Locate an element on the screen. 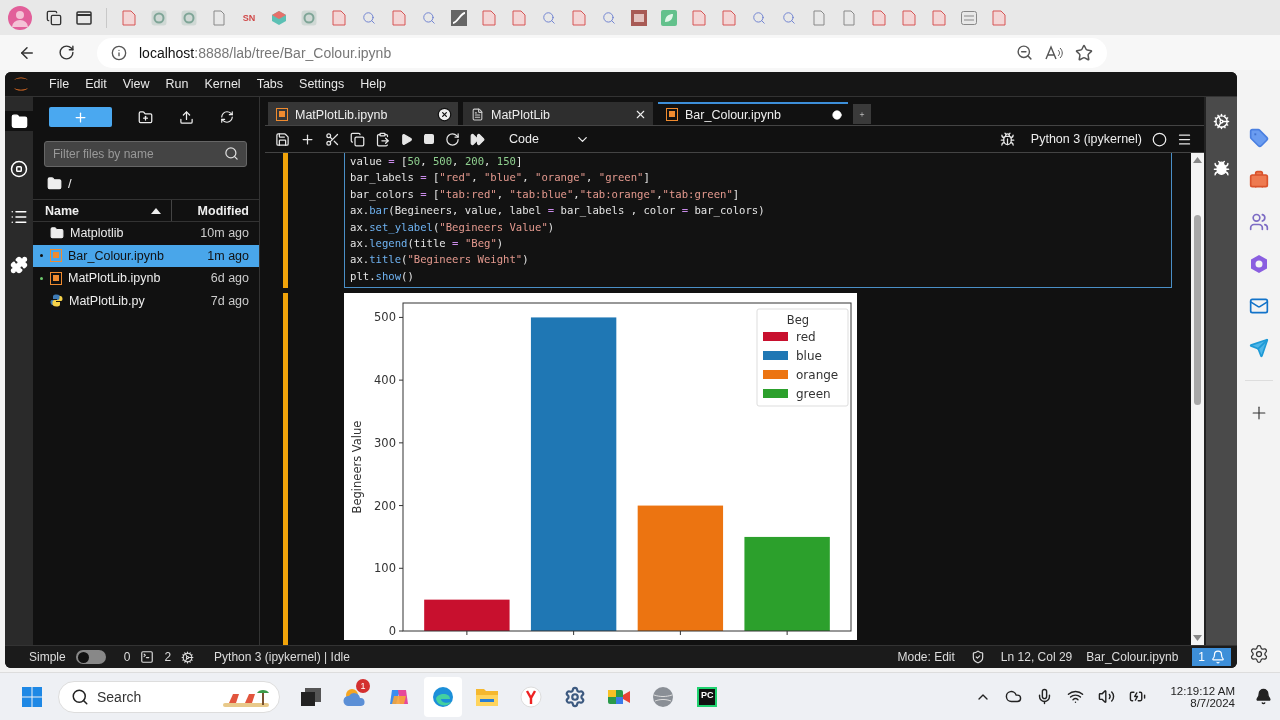  menu-item: Help is located at coordinates (373, 84).